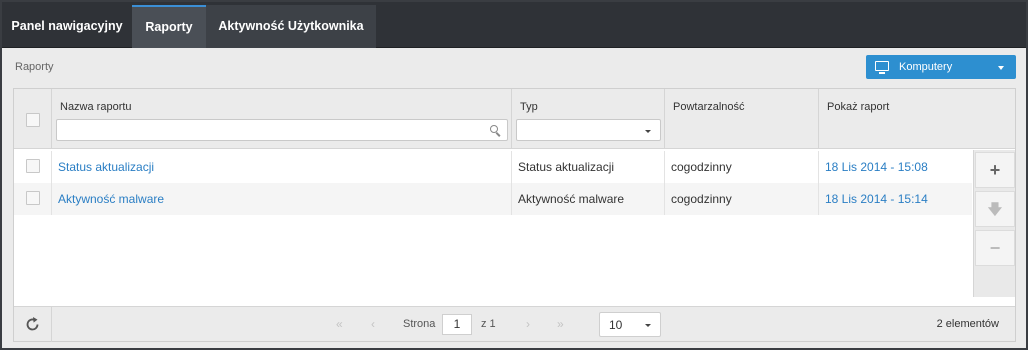 The height and width of the screenshot is (350, 1028). Describe the element at coordinates (169, 26) in the screenshot. I see `tab-reports: Raporty` at that location.